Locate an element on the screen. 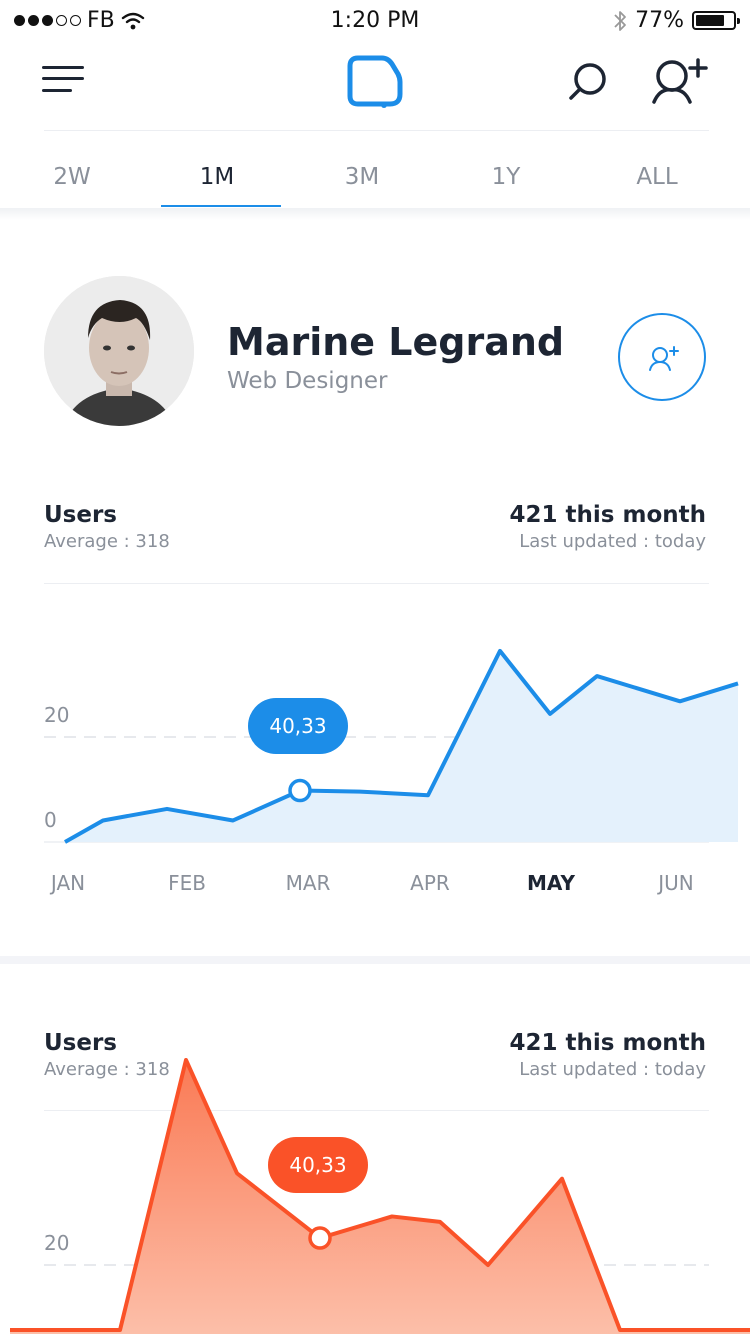 The width and height of the screenshot is (750, 1334). app-logo-icon is located at coordinates (375, 81).